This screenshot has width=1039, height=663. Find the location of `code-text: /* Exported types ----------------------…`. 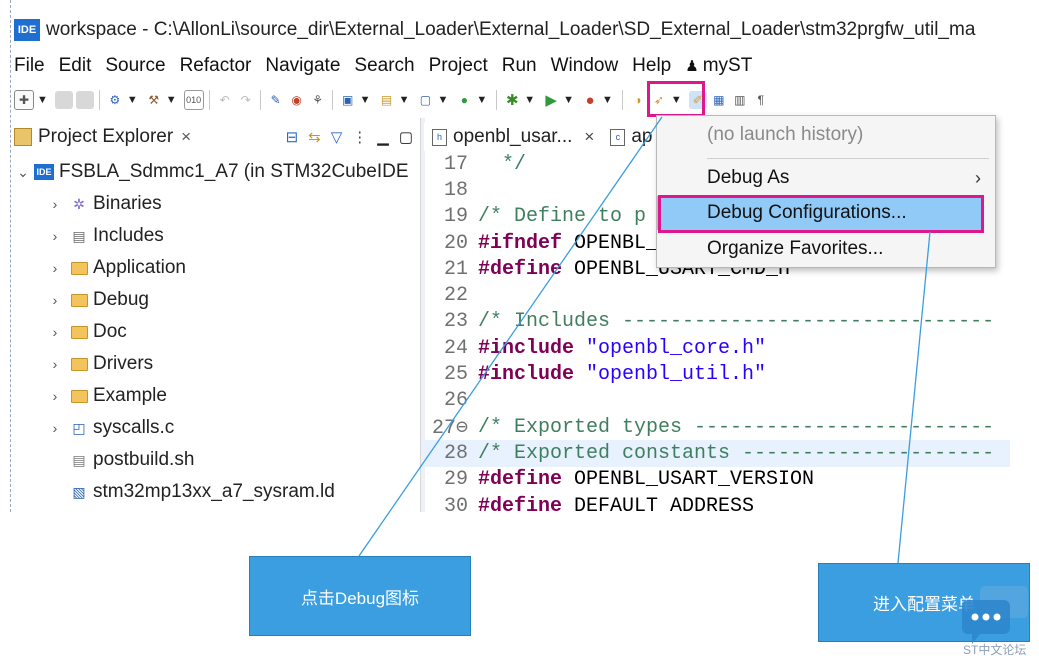

code-text: /* Exported types ----------------------… is located at coordinates (736, 427).